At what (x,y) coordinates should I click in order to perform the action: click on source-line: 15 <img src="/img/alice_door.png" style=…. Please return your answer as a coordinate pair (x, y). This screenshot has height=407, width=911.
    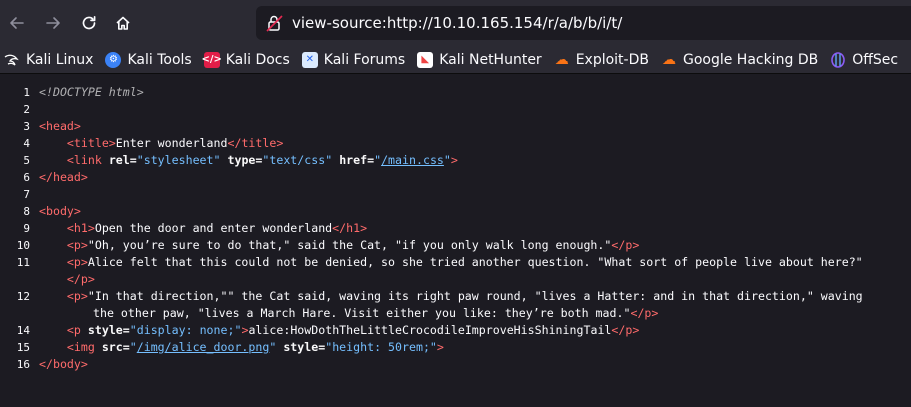
    Looking at the image, I should click on (455, 347).